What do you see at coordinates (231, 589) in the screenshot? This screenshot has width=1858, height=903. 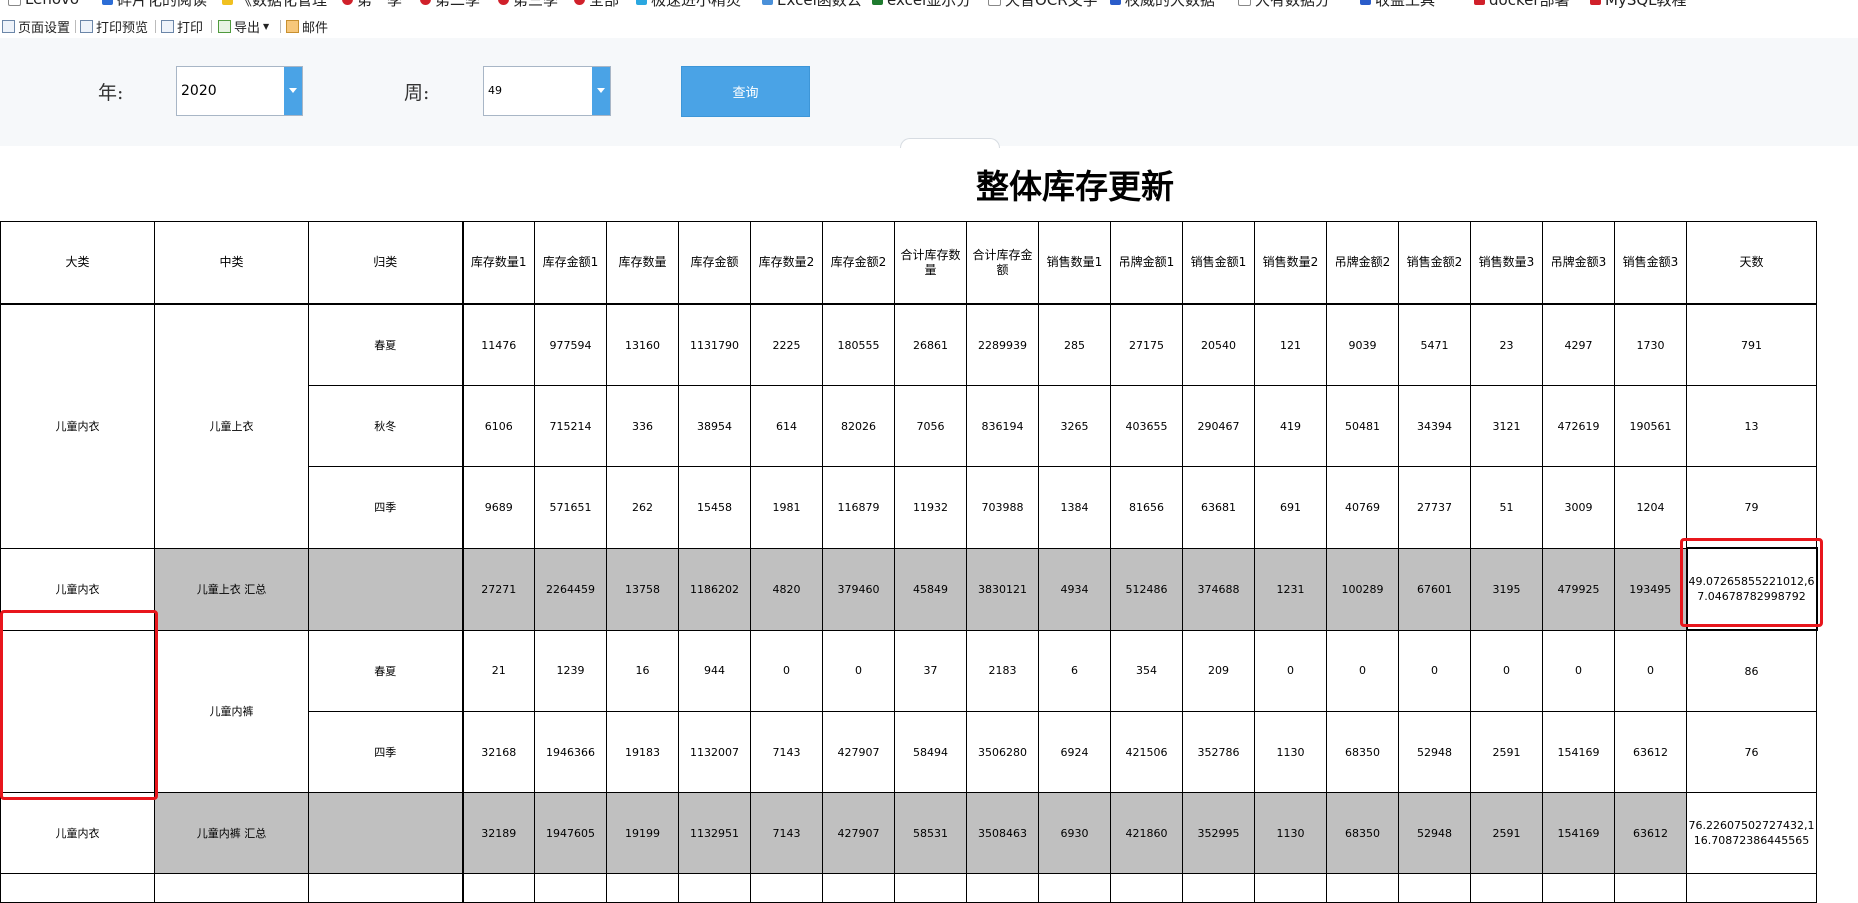 I see `mid-category-cell: 儿童上衣 汇总` at bounding box center [231, 589].